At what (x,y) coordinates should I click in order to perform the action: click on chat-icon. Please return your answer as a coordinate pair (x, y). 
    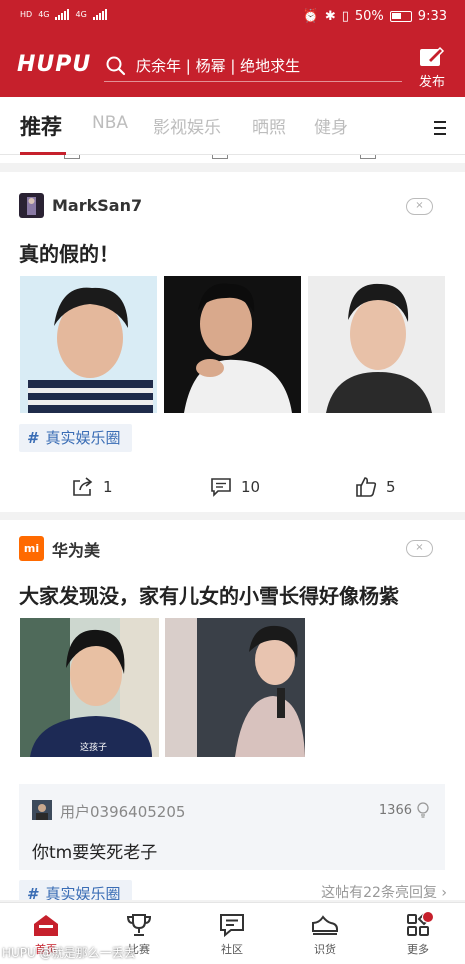
    Looking at the image, I should click on (232, 925).